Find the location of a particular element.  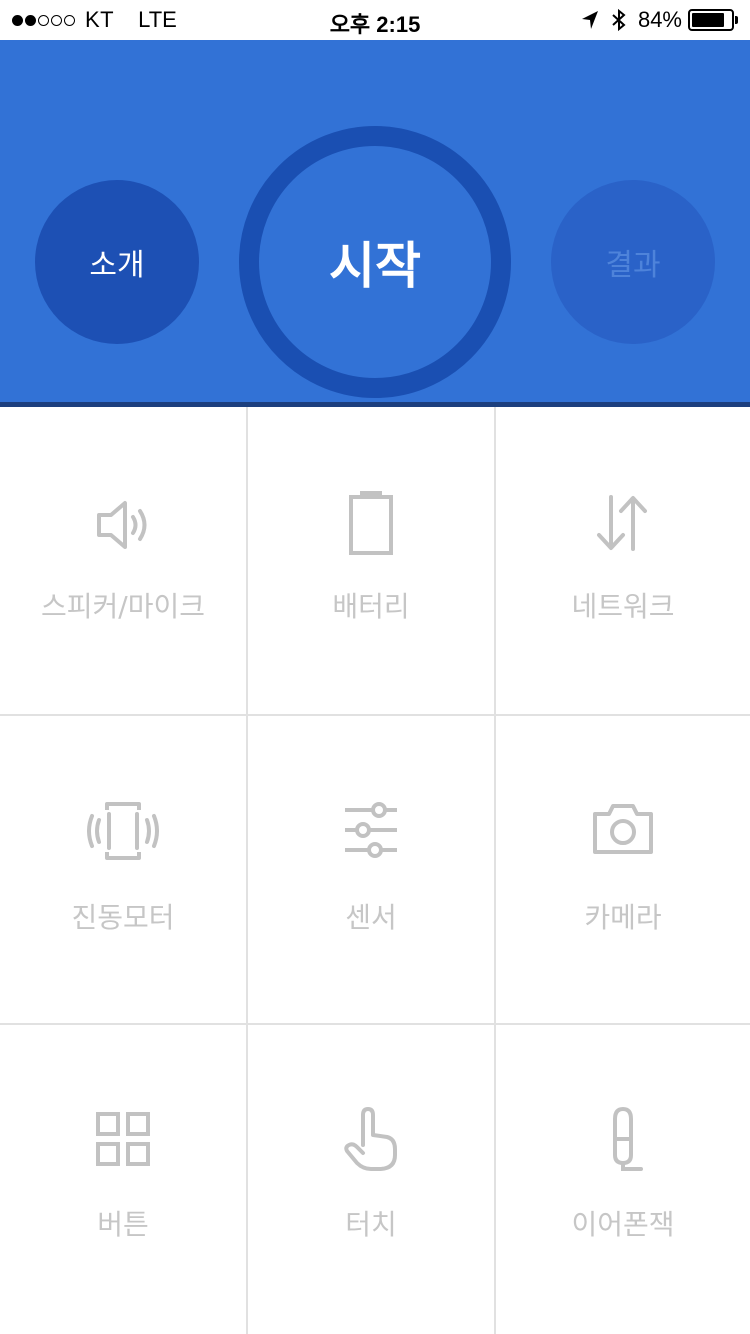

battery-fill is located at coordinates (708, 20).